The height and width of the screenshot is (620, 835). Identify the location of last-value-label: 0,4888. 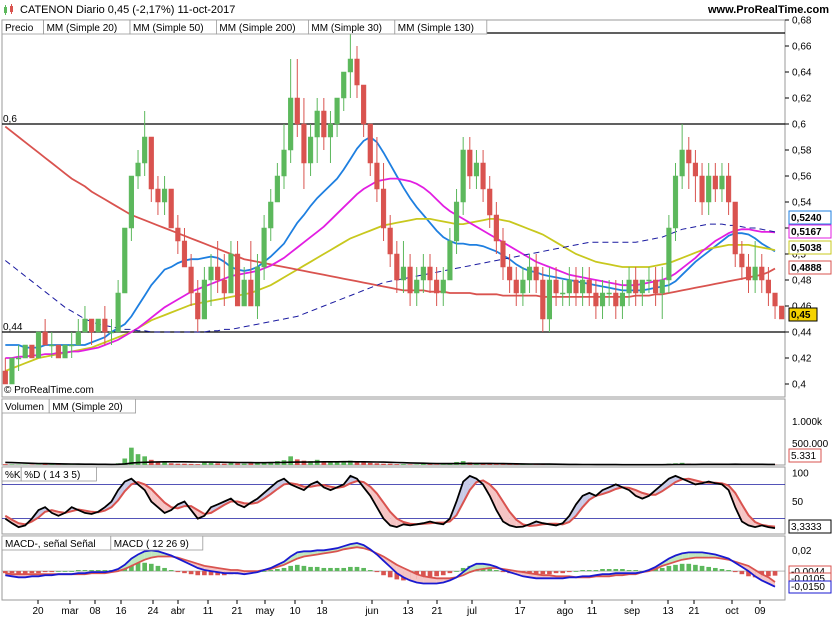
(806, 268).